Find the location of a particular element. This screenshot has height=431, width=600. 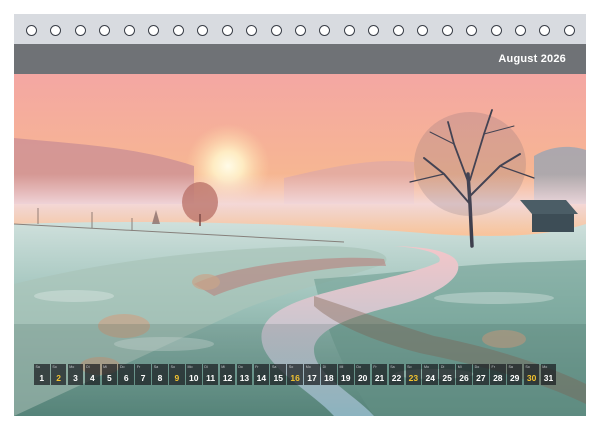

day-number: 15 is located at coordinates (278, 378).